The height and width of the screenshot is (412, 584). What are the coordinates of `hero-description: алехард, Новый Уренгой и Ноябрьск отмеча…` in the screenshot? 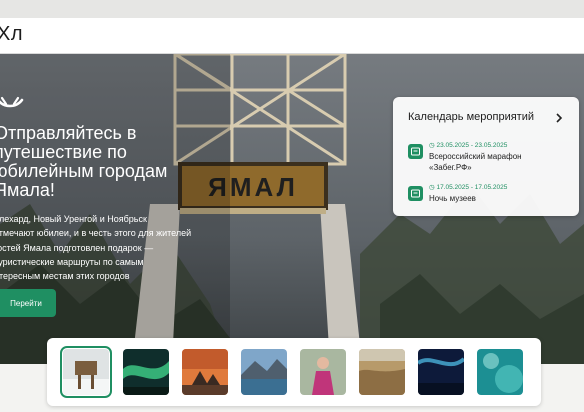 It's located at (112, 247).